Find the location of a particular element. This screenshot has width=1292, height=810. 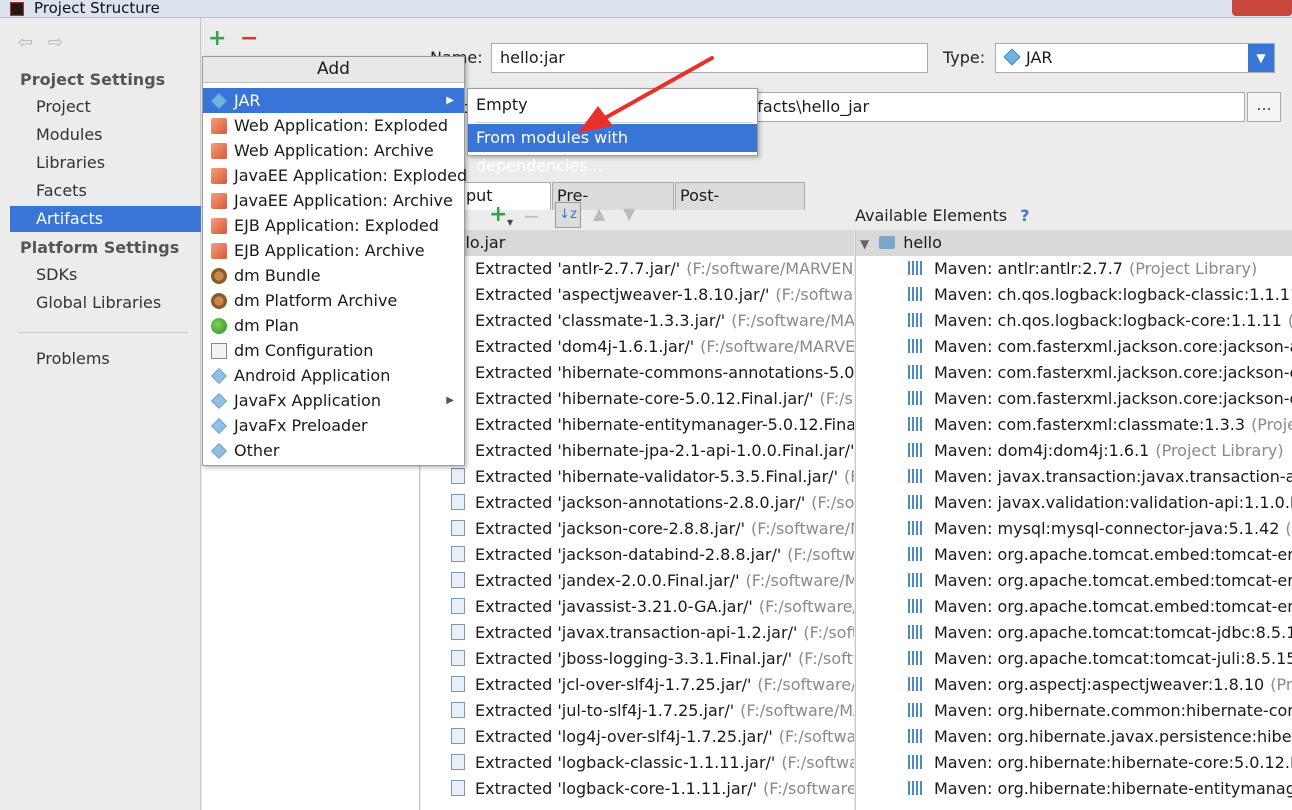

forward-arrow-icon: ⇨ is located at coordinates (55, 42).